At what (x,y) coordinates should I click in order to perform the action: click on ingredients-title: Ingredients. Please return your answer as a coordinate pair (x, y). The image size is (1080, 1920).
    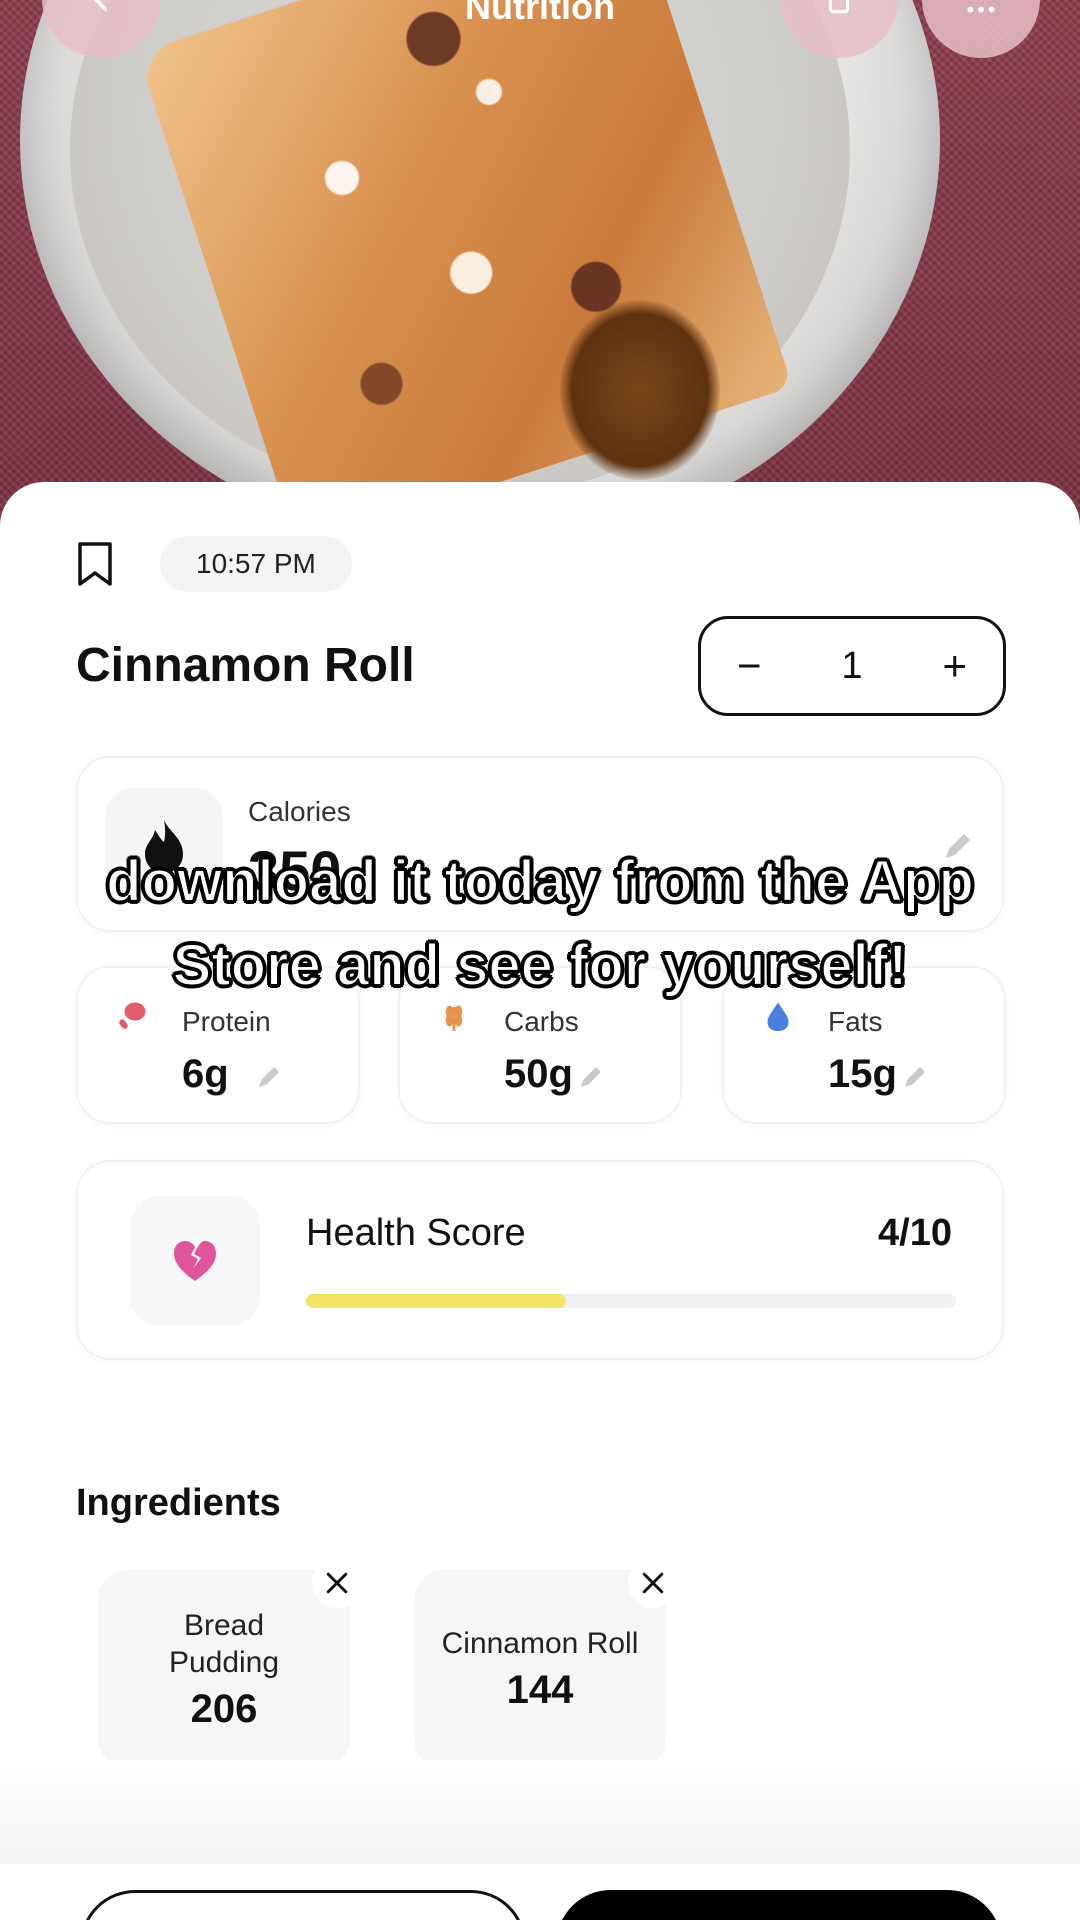
    Looking at the image, I should click on (178, 1503).